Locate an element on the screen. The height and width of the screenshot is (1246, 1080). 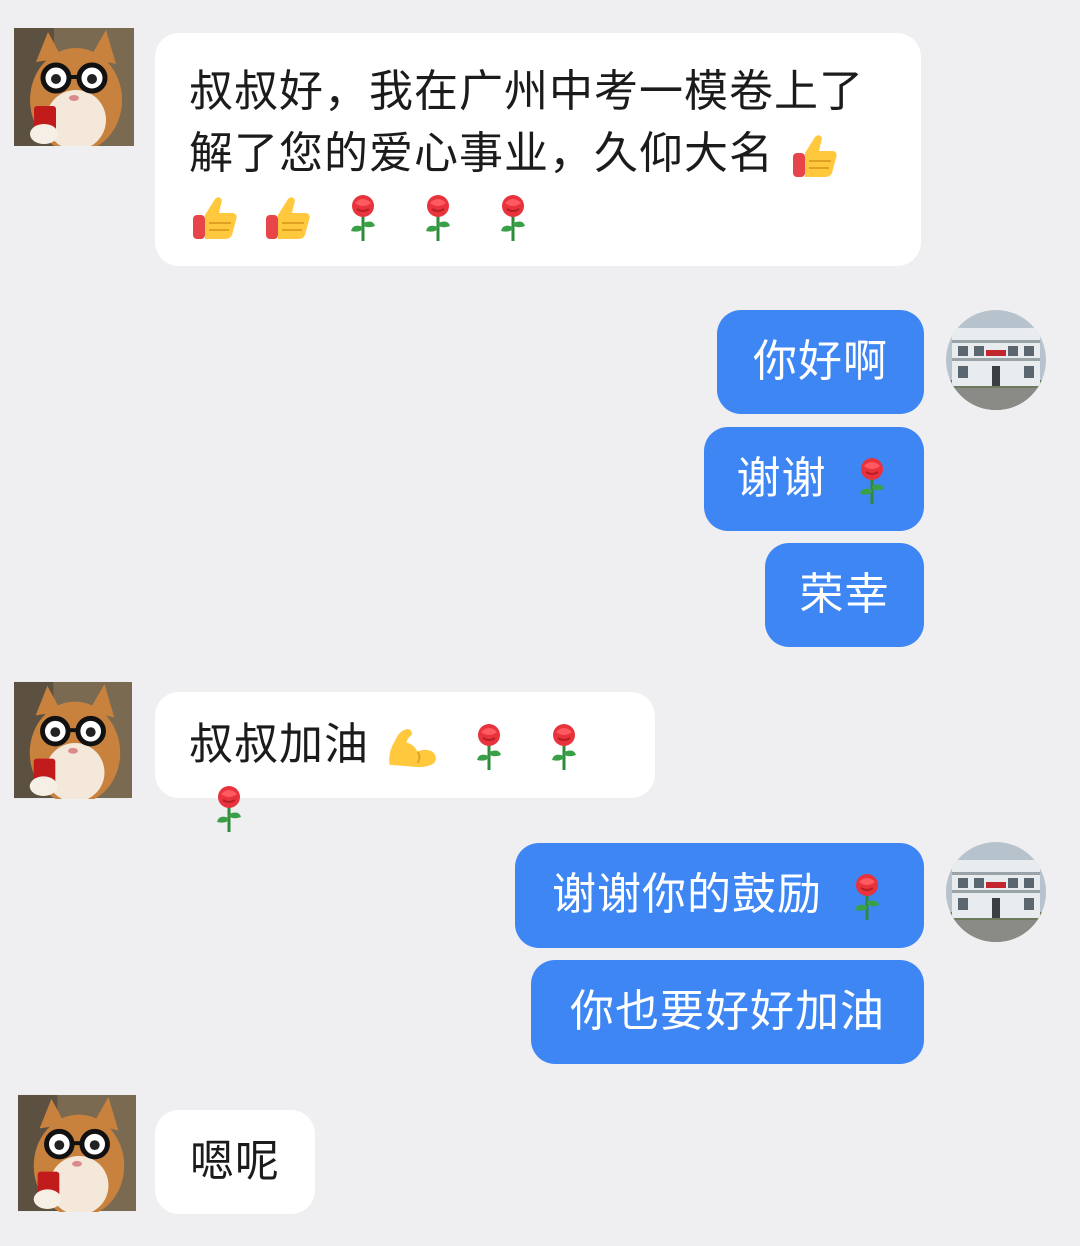
message-text: 荣幸 is located at coordinates (844, 594).